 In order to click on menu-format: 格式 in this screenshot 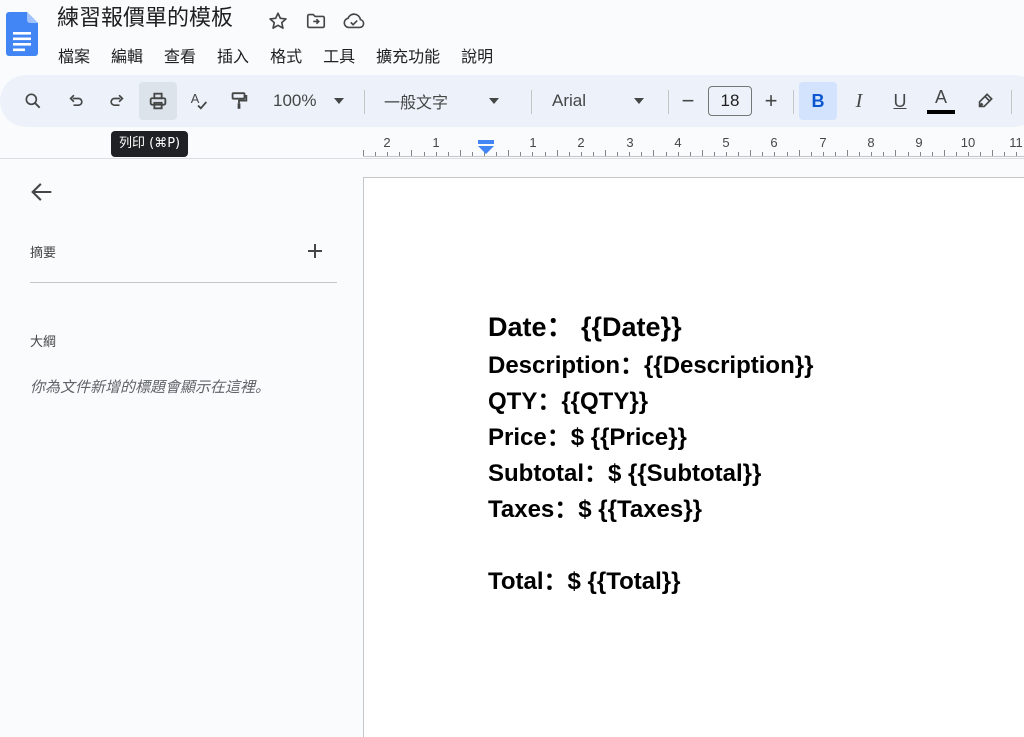, I will do `click(286, 55)`.